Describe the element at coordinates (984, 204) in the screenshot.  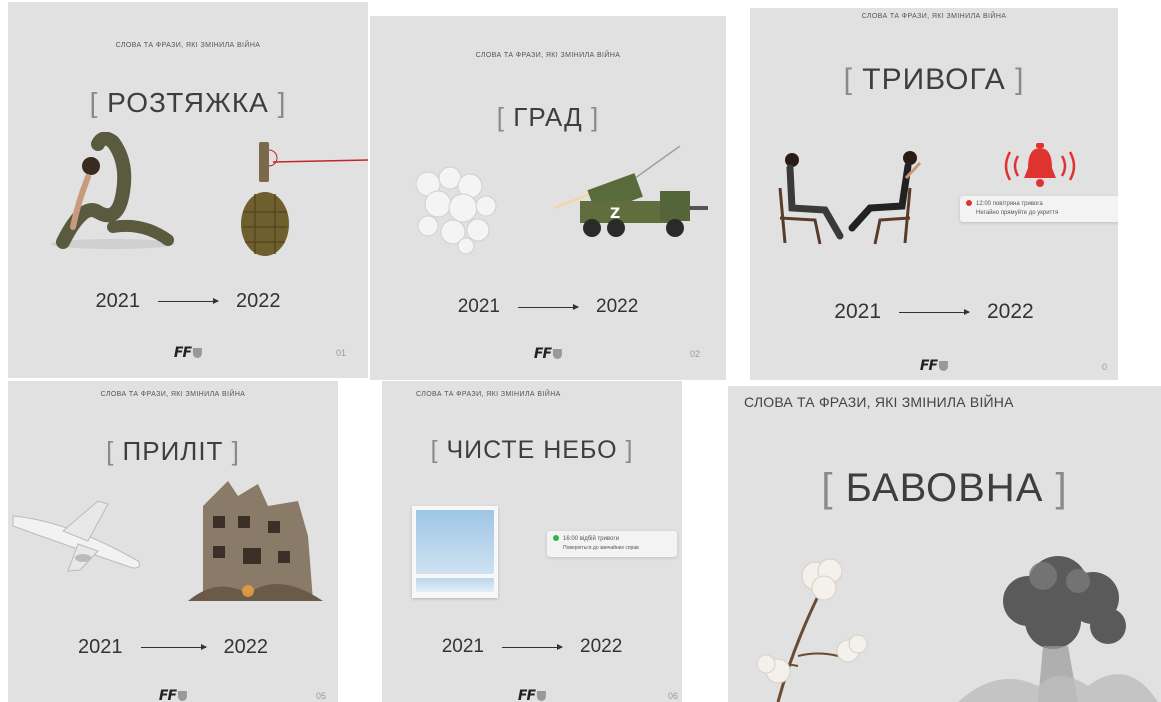
I see `notification-time: 12:00` at that location.